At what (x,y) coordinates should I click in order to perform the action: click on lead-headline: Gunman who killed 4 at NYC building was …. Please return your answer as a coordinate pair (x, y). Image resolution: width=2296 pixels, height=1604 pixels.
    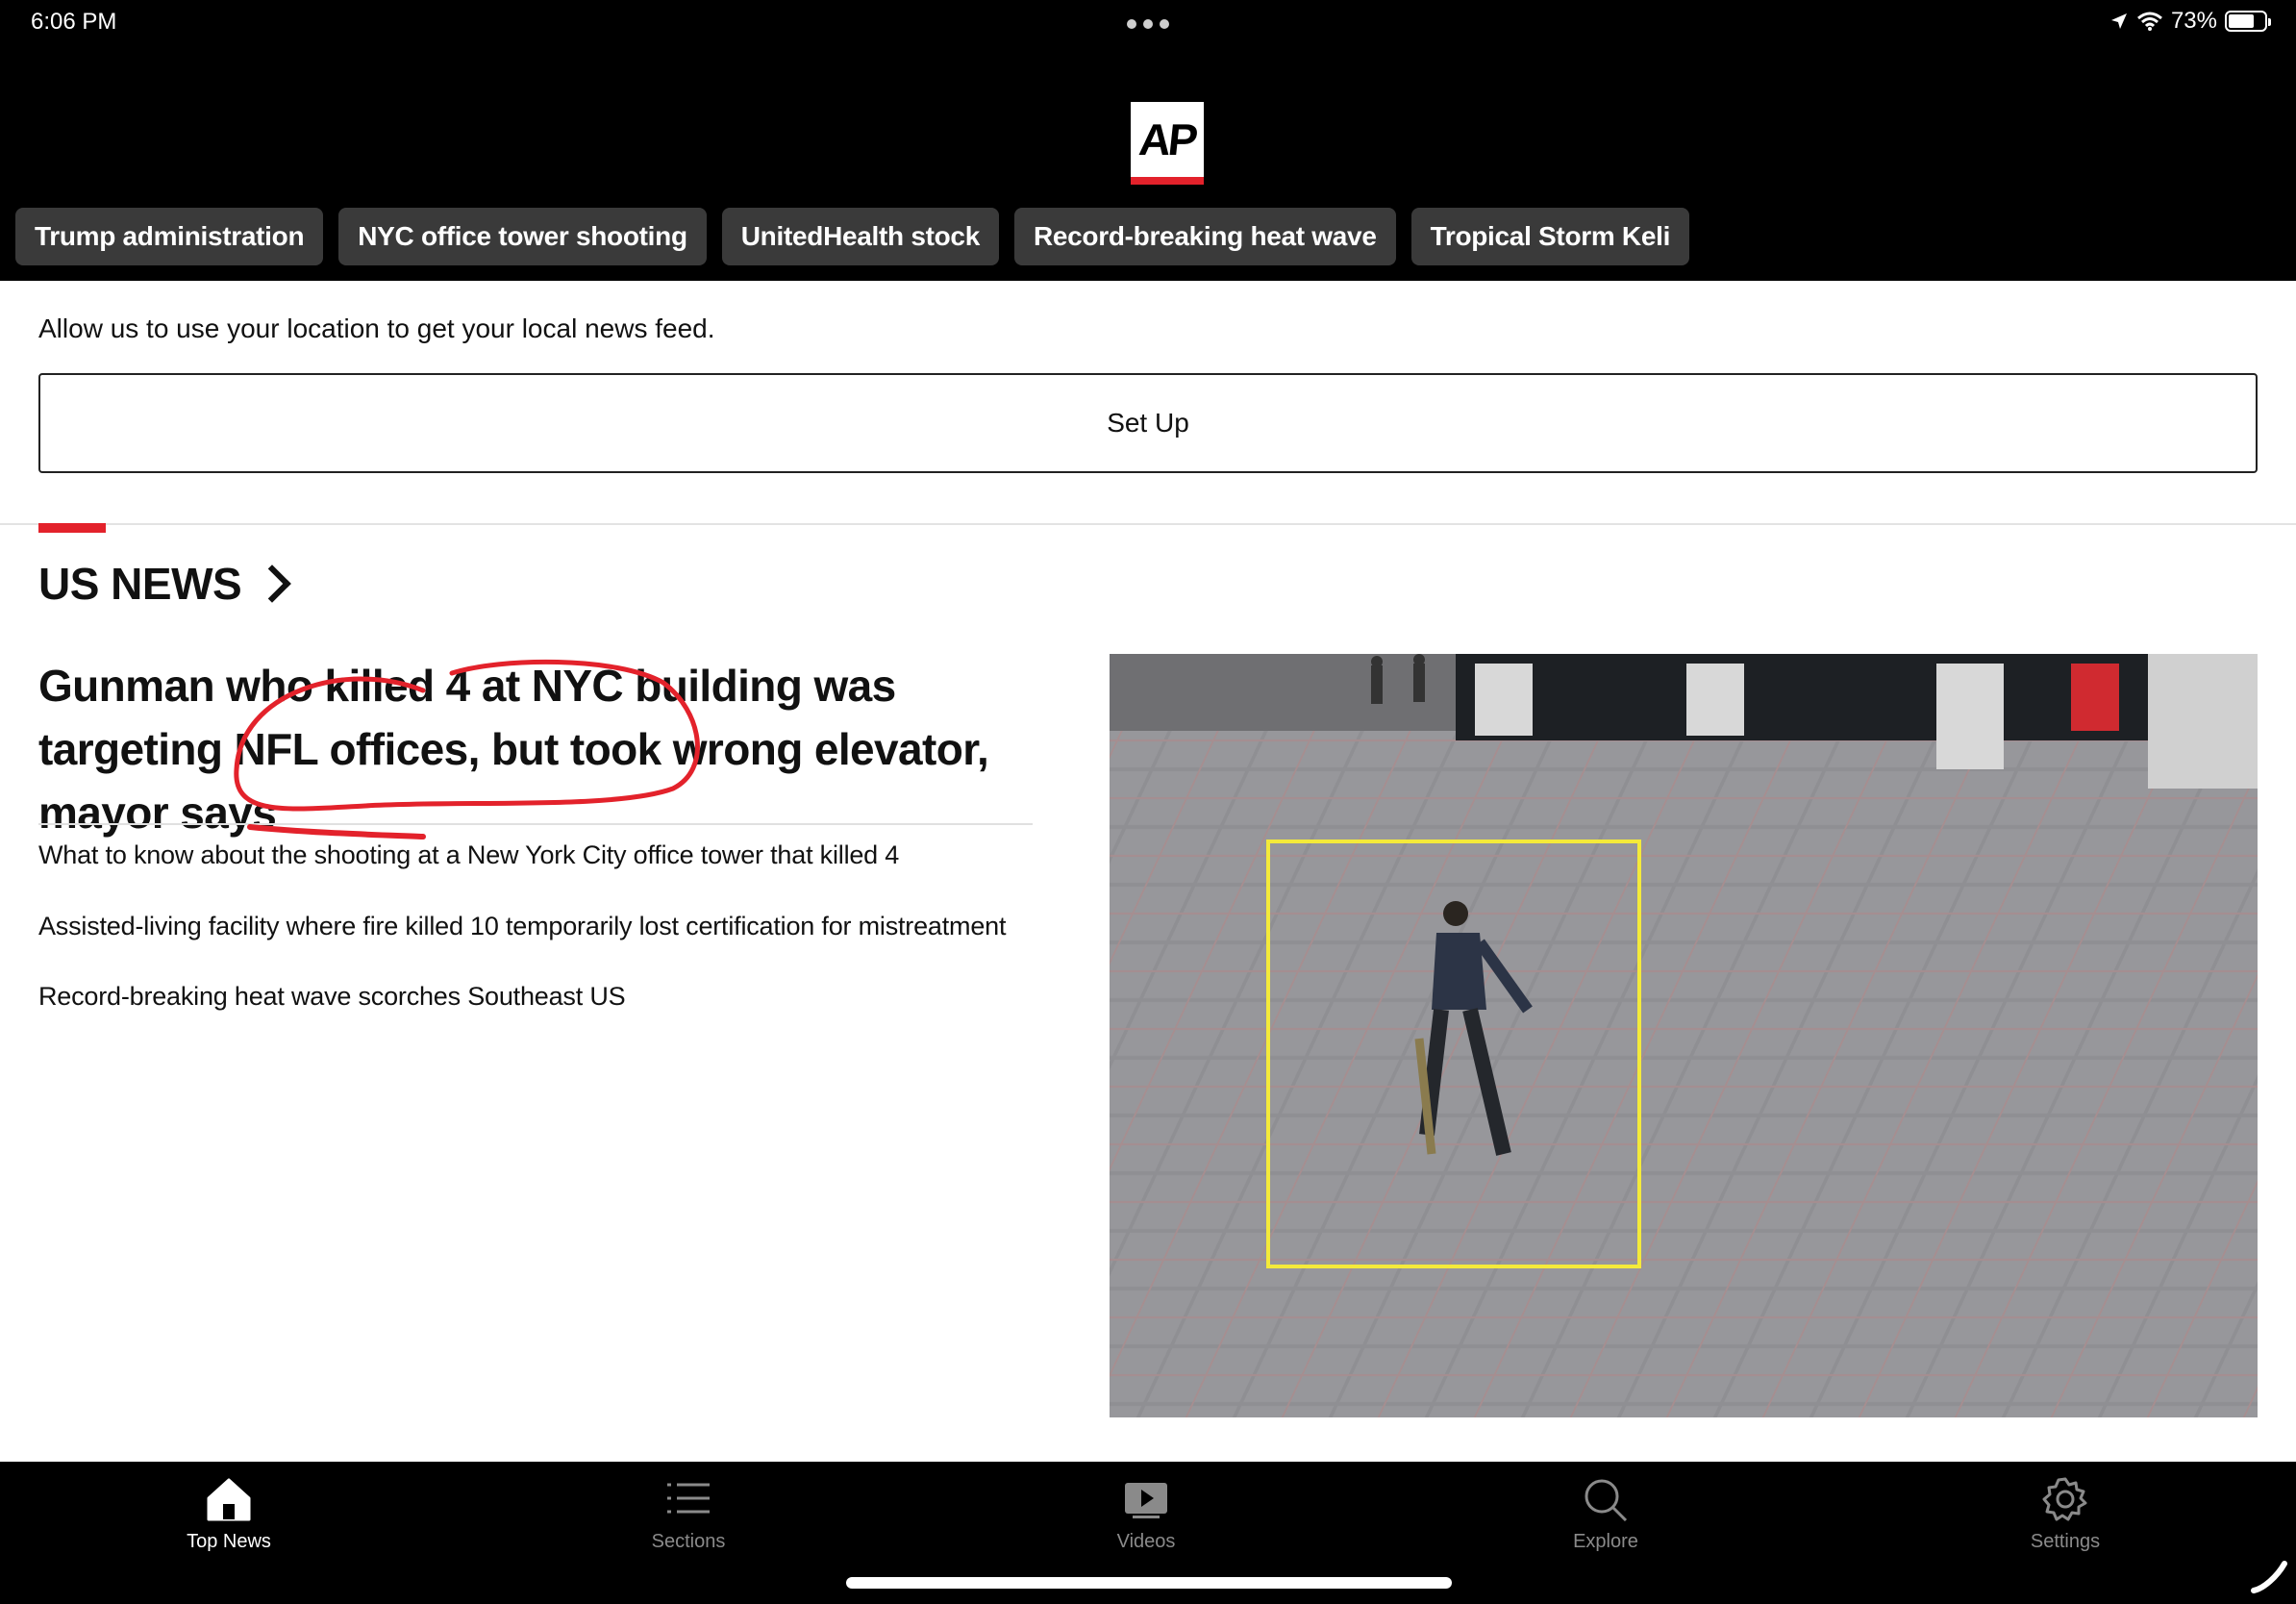
    Looking at the image, I should click on (557, 749).